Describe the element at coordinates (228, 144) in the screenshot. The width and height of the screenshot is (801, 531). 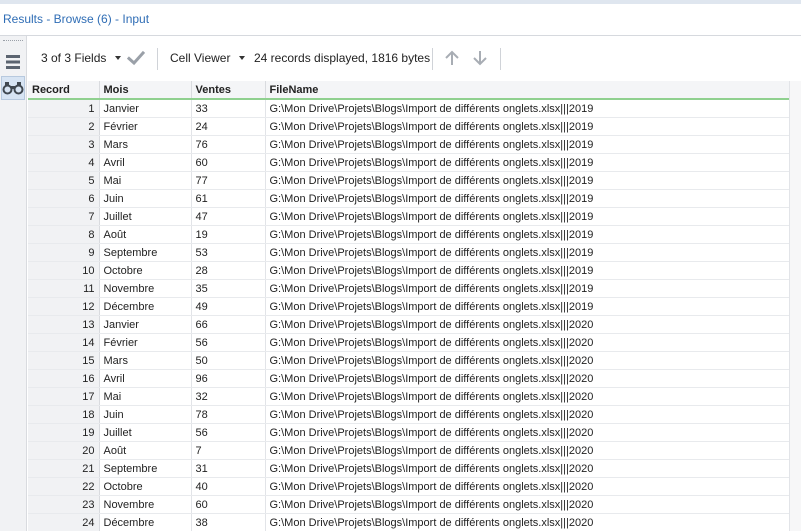
I see `ventes-cell: 76` at that location.